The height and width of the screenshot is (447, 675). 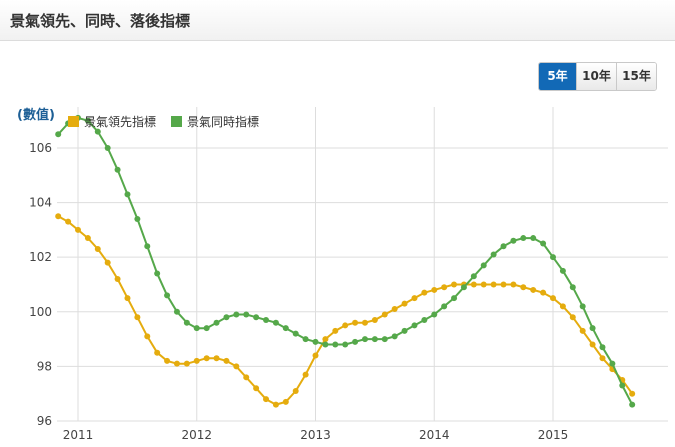 I want to click on x-tick-label: 2015, so click(x=553, y=435).